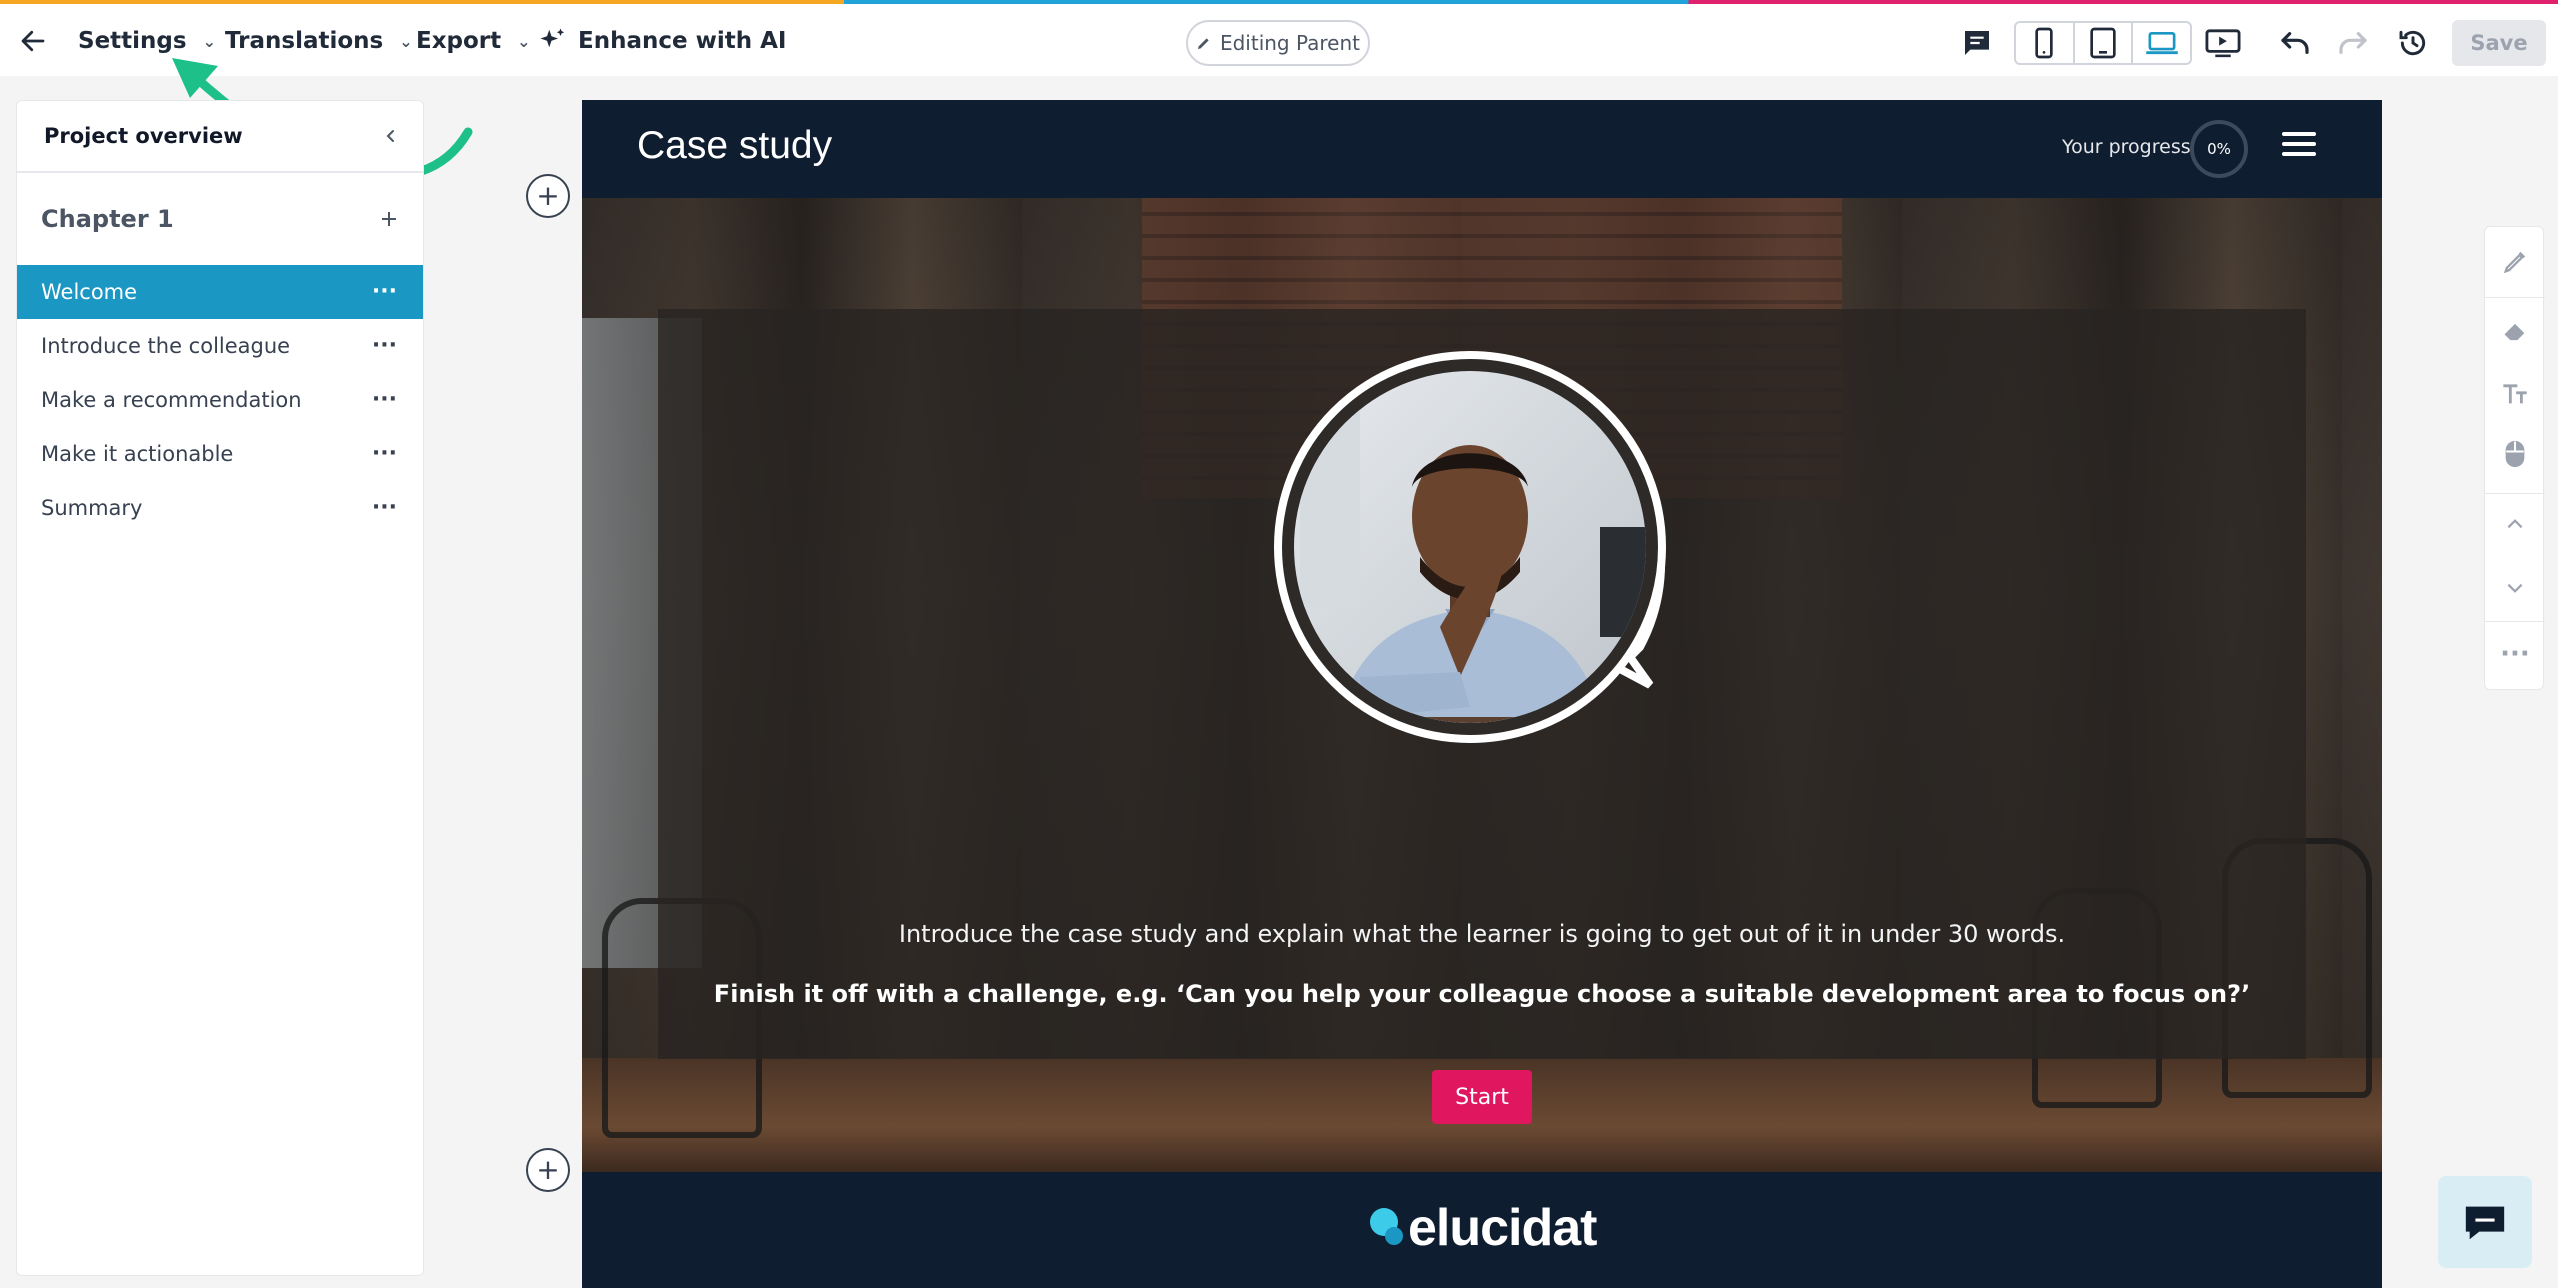  I want to click on sidebar-item-make-actionable: Make it actionable ···, so click(220, 454).